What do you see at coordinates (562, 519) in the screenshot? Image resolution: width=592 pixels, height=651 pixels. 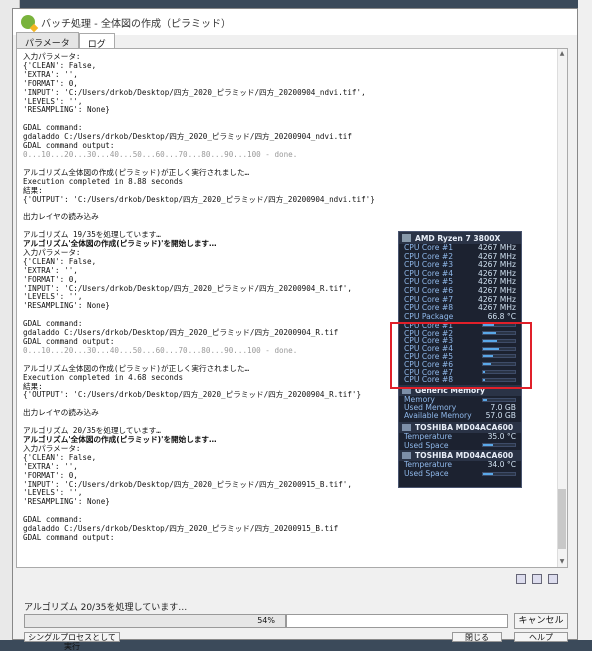 I see `scroll-thumb` at bounding box center [562, 519].